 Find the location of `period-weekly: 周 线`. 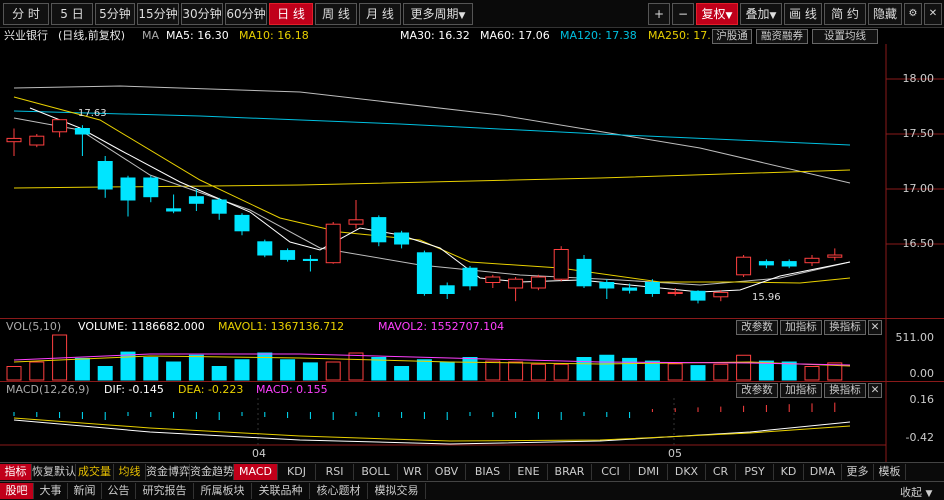

period-weekly: 周 线 is located at coordinates (336, 14).